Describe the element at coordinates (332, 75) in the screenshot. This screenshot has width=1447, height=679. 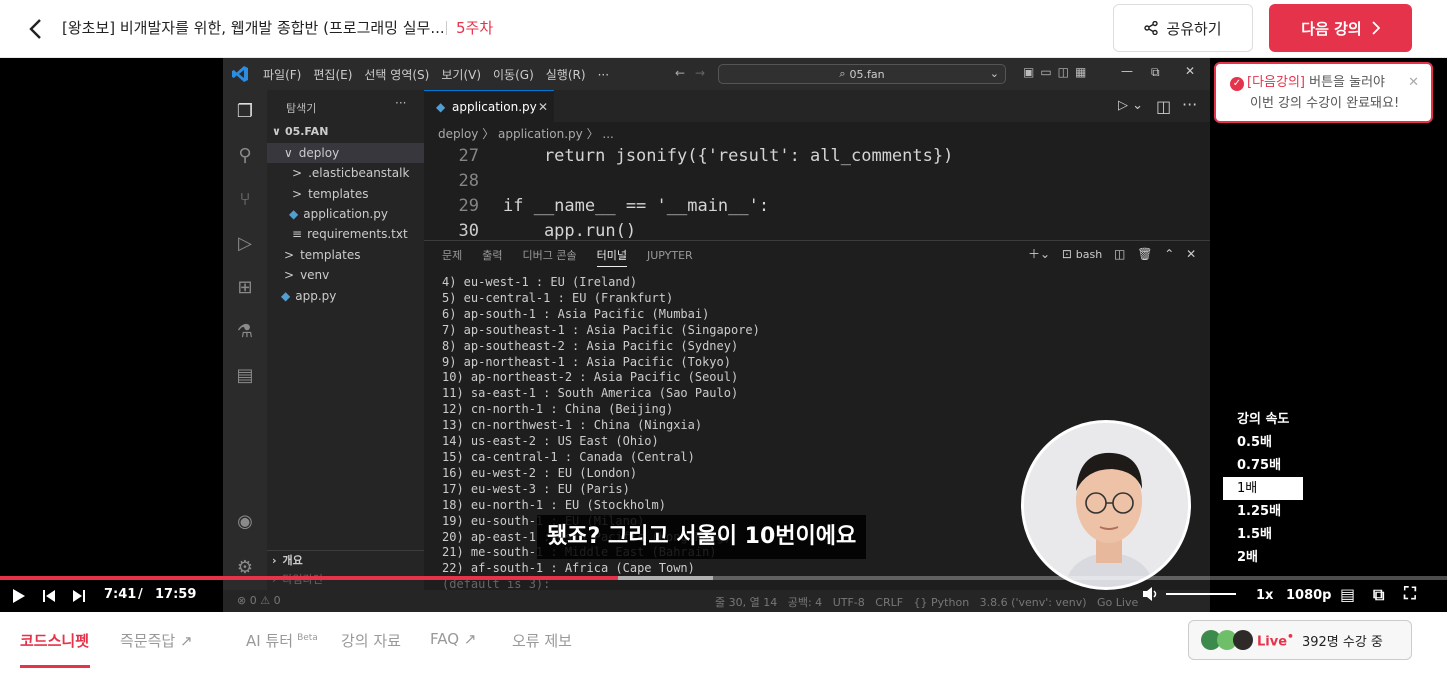
I see `menu-edit: 편집(E)` at that location.